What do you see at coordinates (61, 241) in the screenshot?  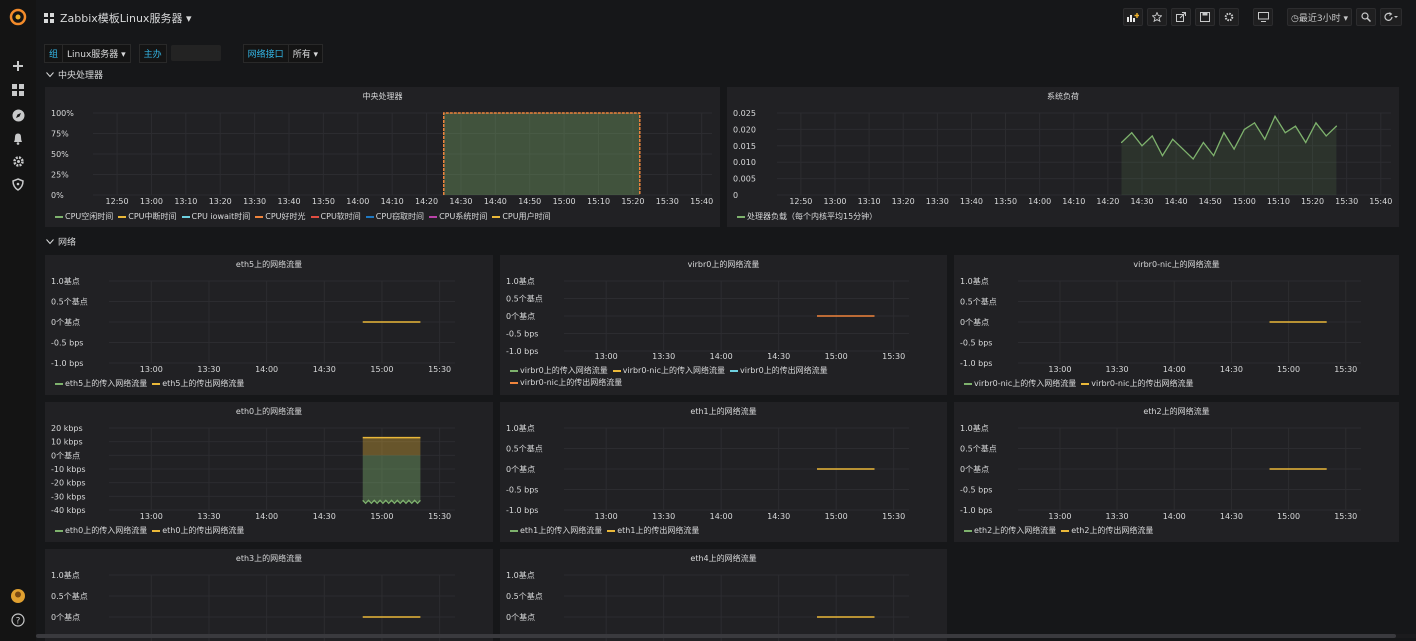 I see `row-network: 网络` at bounding box center [61, 241].